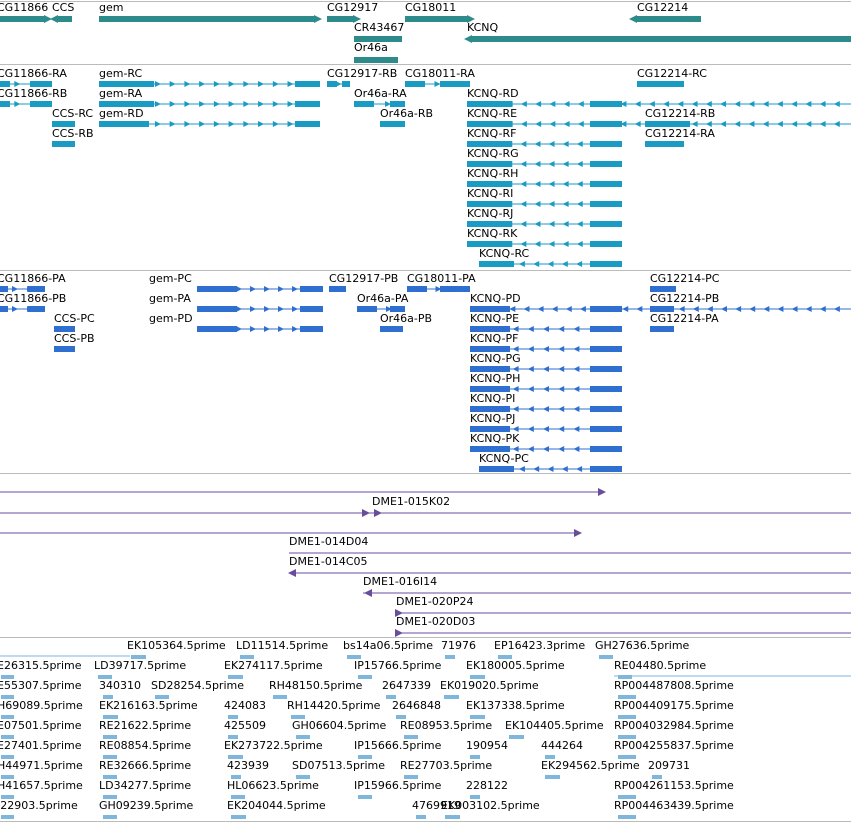  What do you see at coordinates (245, 706) in the screenshot?
I see `est-label-424083: 424083` at bounding box center [245, 706].